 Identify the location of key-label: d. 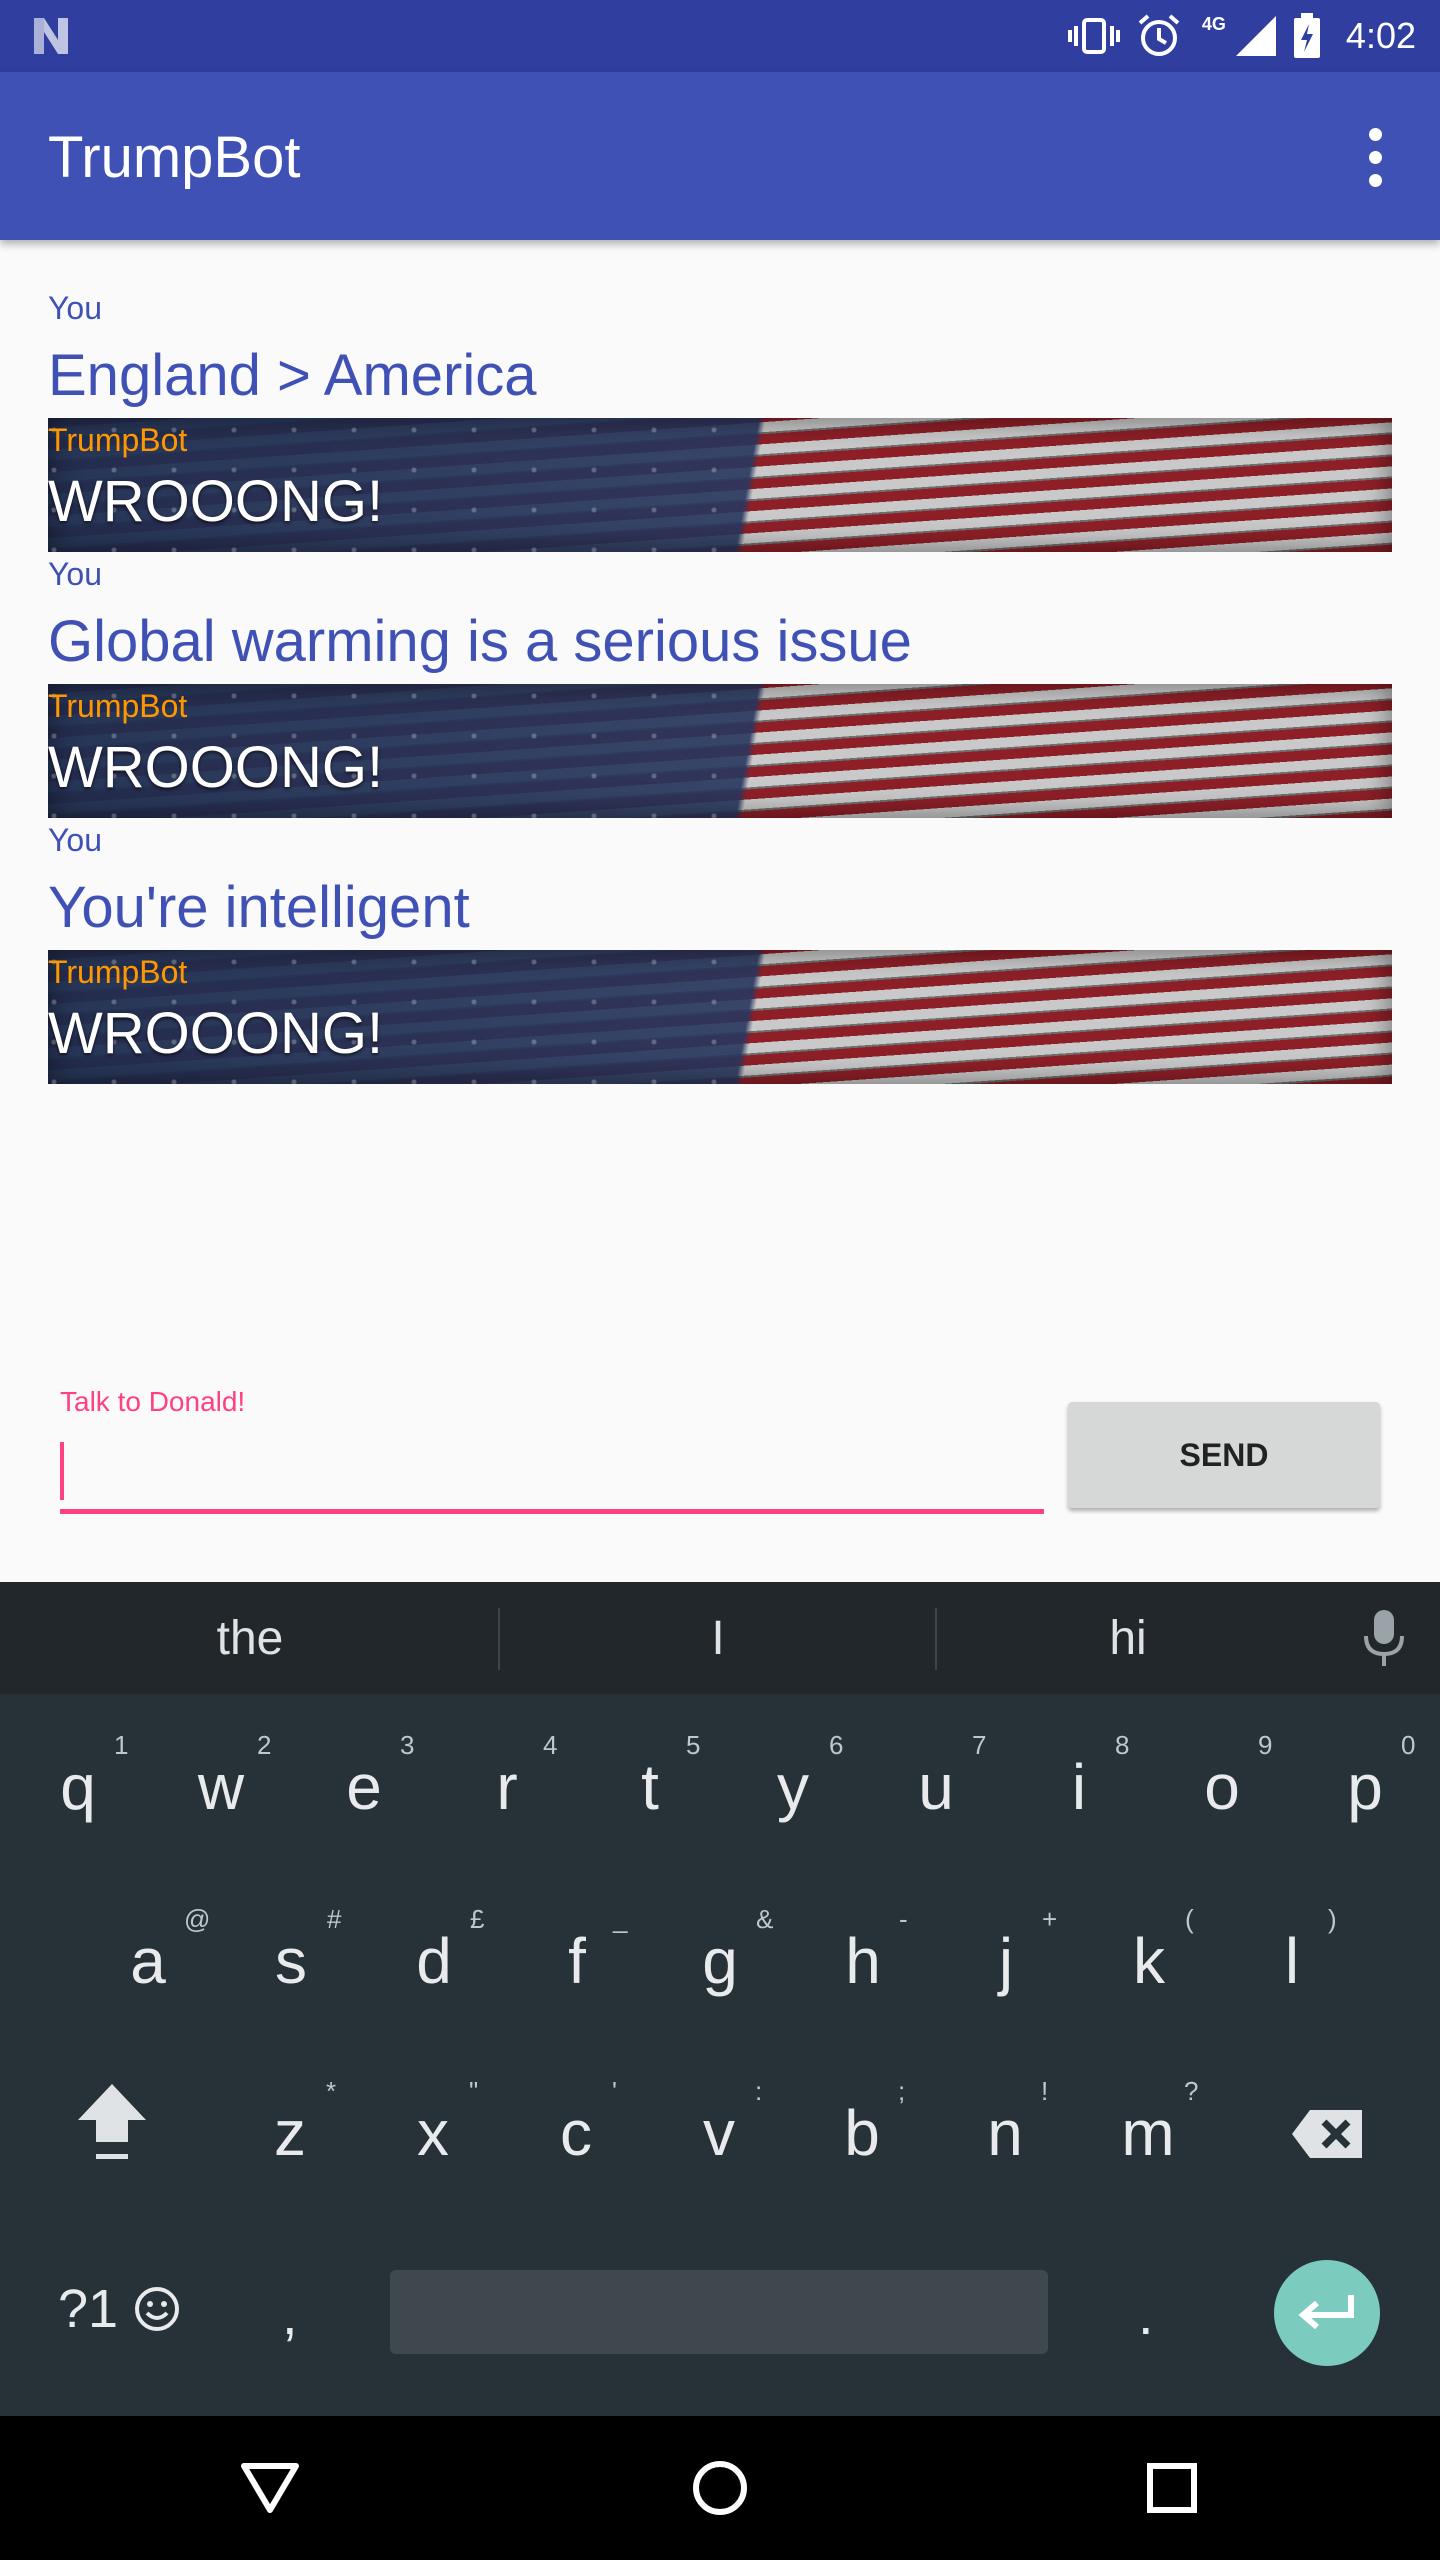
(434, 1961).